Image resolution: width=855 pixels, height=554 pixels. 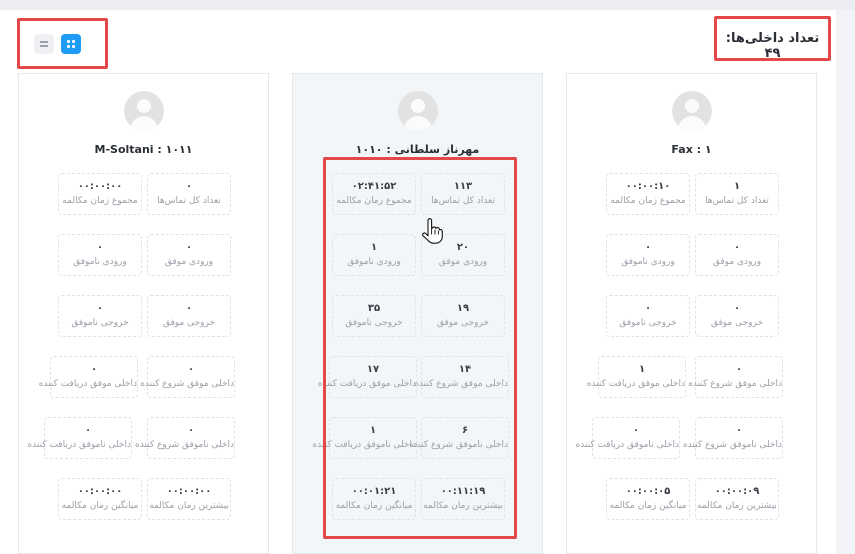 What do you see at coordinates (427, 5) in the screenshot?
I see `top-border` at bounding box center [427, 5].